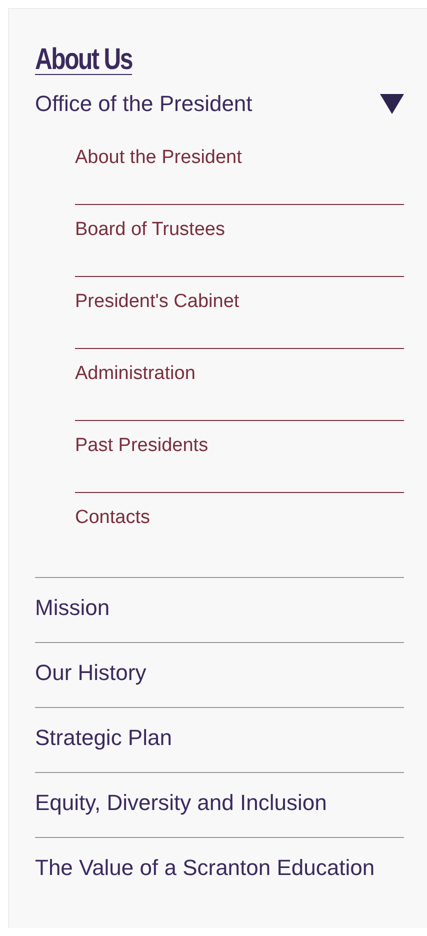  Describe the element at coordinates (239, 241) in the screenshot. I see `submenu-link: Board of Trustees` at that location.